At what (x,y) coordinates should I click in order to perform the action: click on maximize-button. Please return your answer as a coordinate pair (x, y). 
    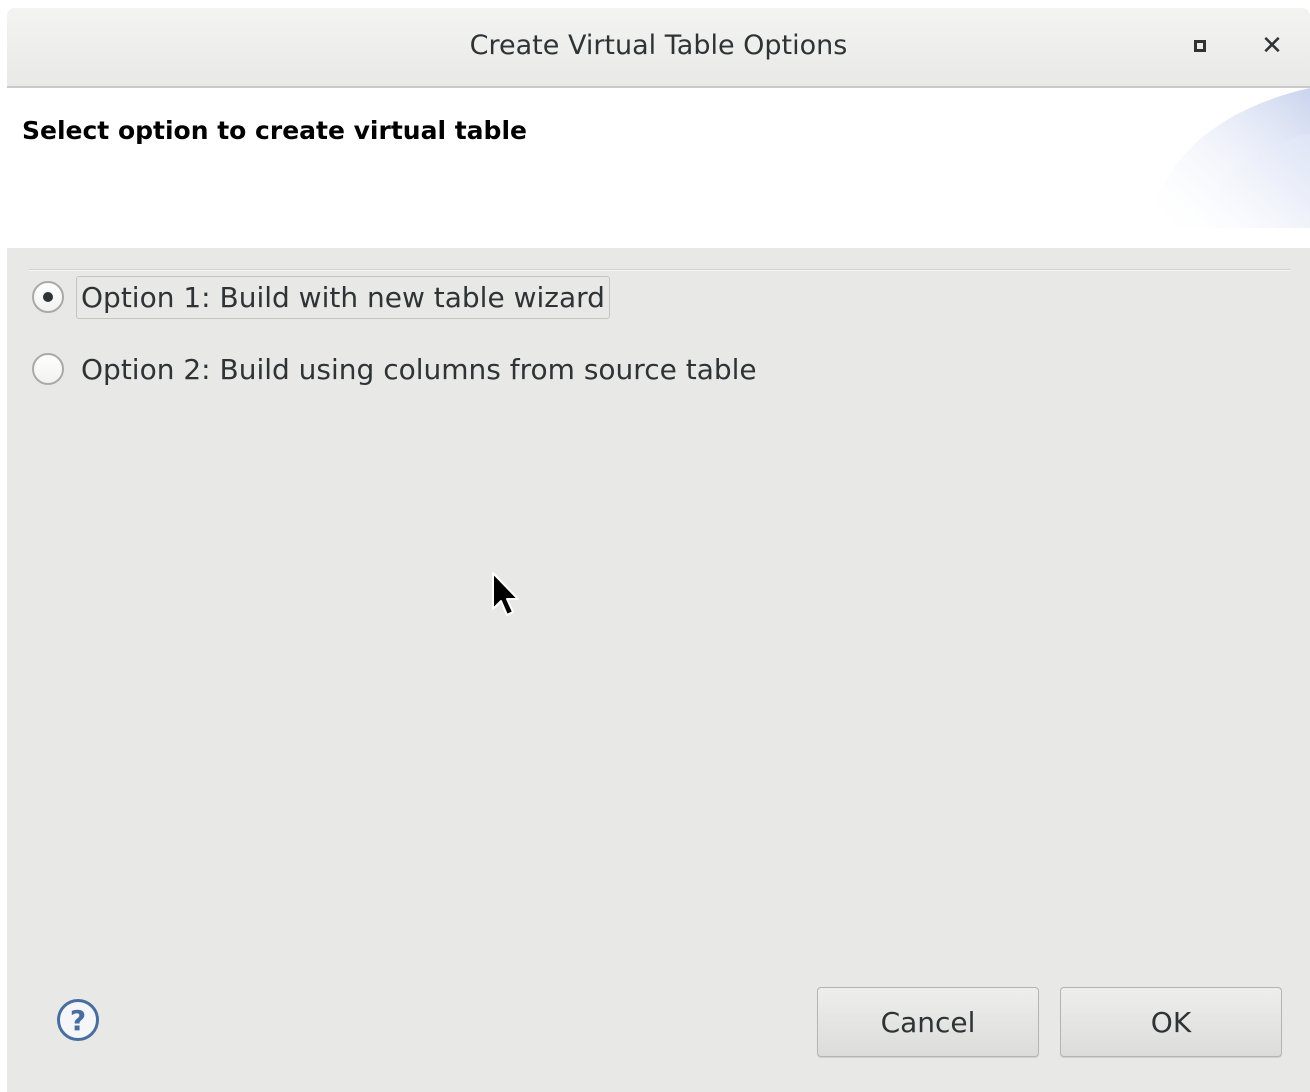
    Looking at the image, I should click on (1200, 46).